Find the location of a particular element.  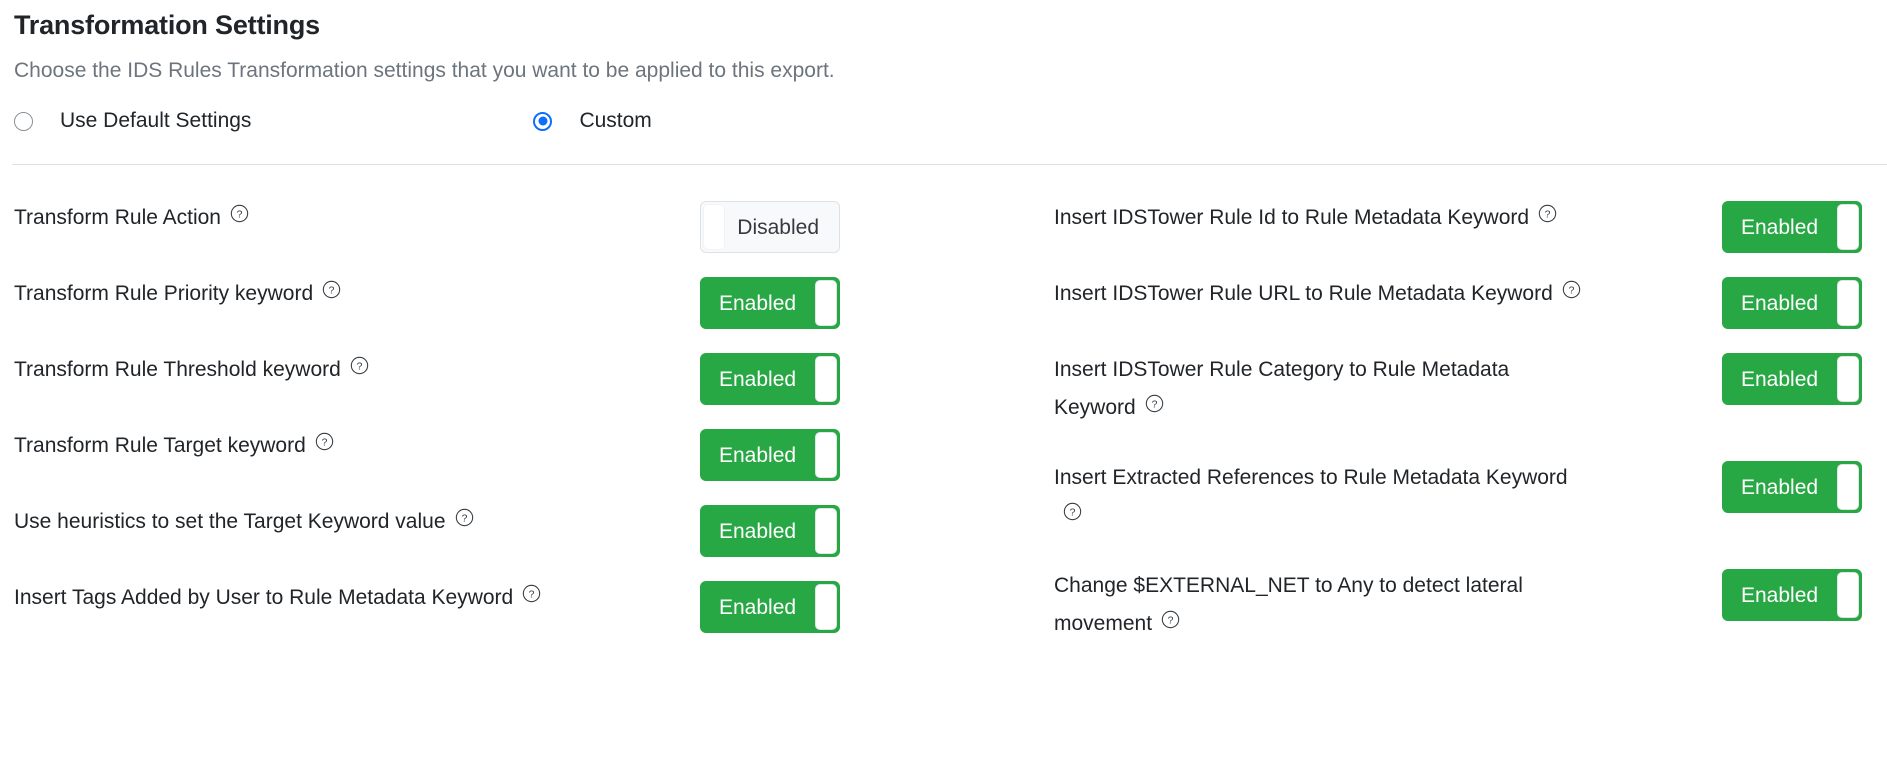

setting-row-transform-rule-priority-keyword: Transform Rule Priority keyword? Enabled is located at coordinates (520, 302).